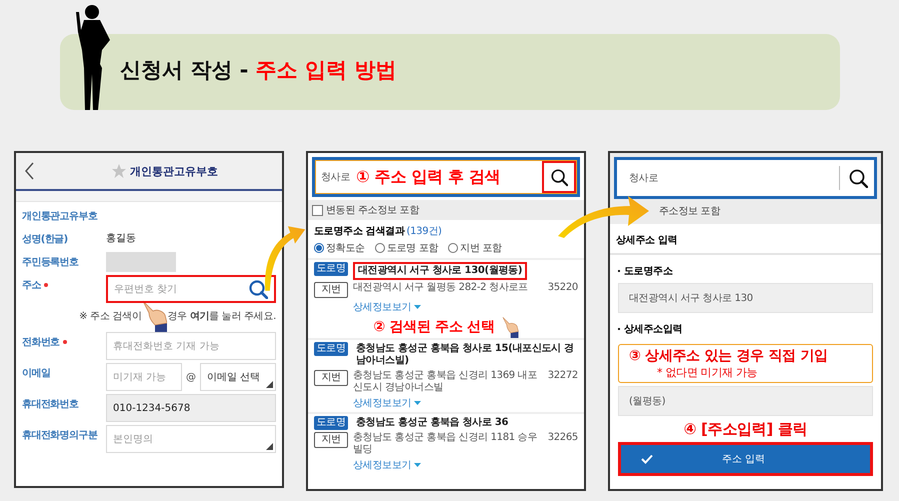 The width and height of the screenshot is (899, 501). What do you see at coordinates (745, 178) in the screenshot?
I see `search-field: 청사로` at bounding box center [745, 178].